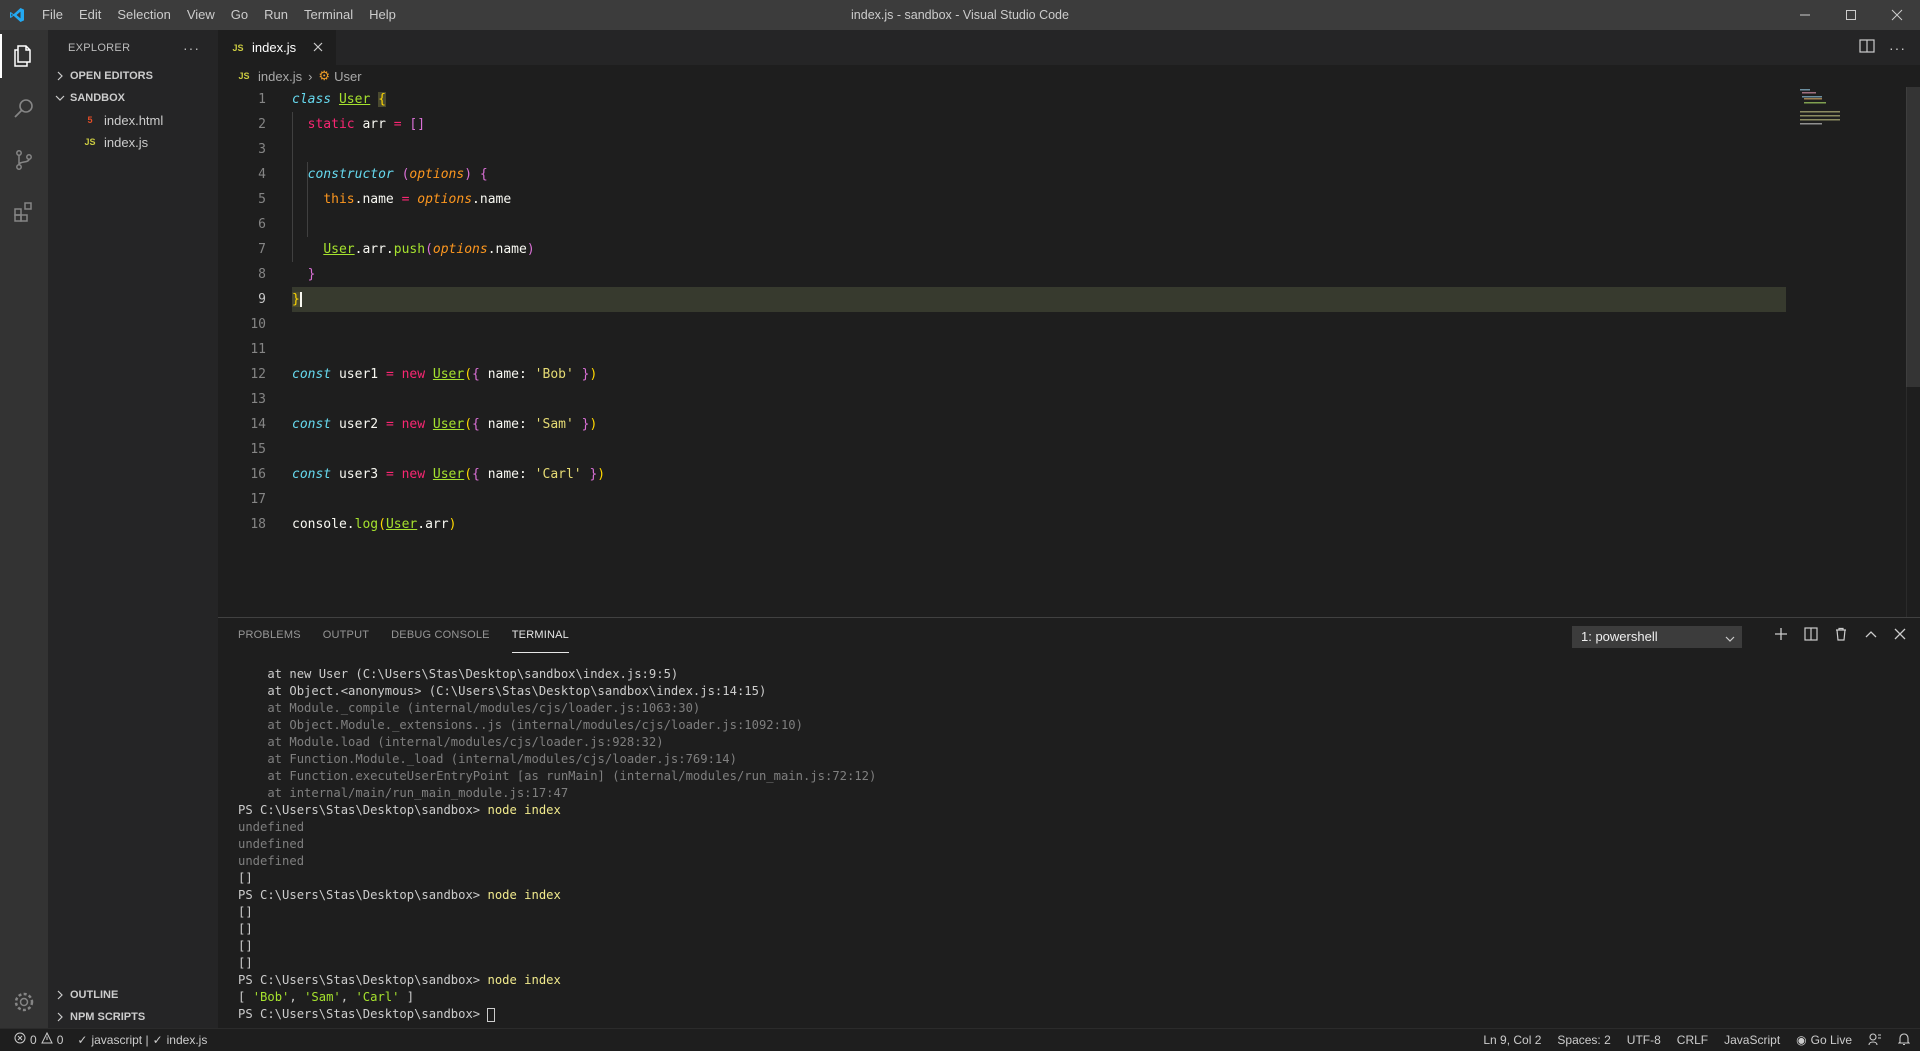 The width and height of the screenshot is (1920, 1051). What do you see at coordinates (24, 108) in the screenshot?
I see `search-activity-button` at bounding box center [24, 108].